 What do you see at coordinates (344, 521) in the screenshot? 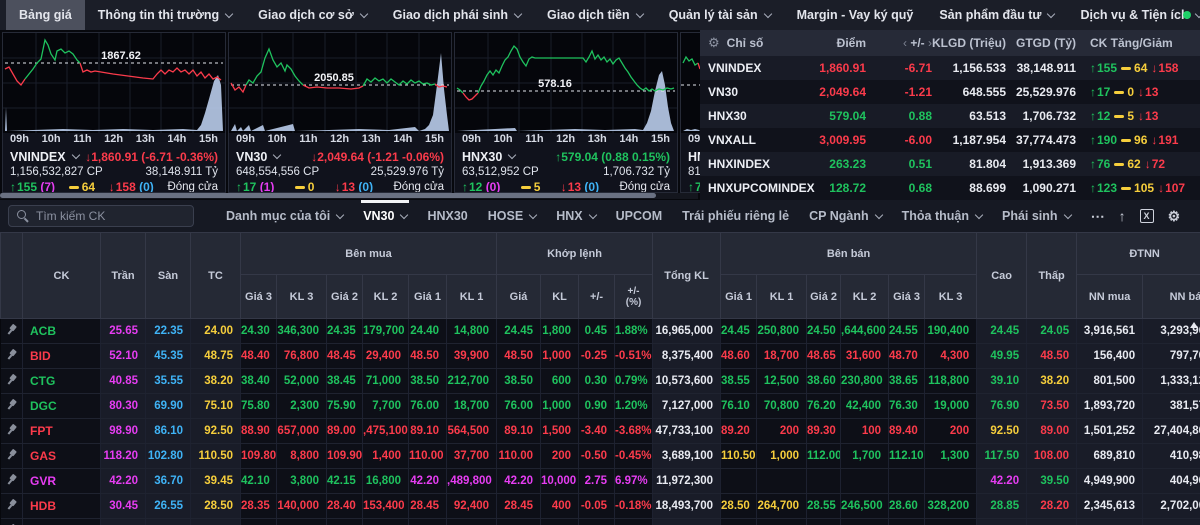
I see `bid-price-2: 29.20` at bounding box center [344, 521].